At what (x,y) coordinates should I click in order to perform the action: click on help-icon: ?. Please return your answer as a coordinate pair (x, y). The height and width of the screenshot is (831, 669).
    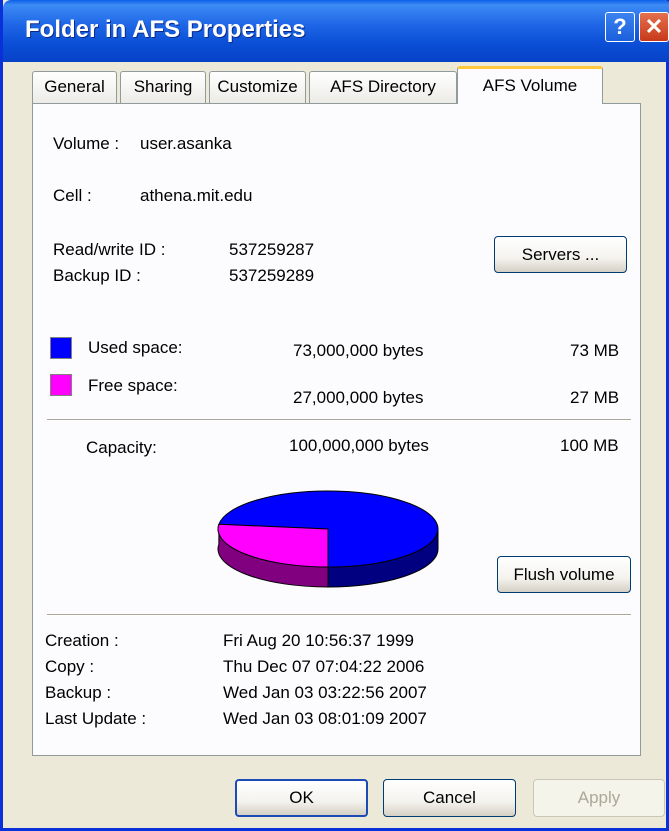
    Looking at the image, I should click on (620, 27).